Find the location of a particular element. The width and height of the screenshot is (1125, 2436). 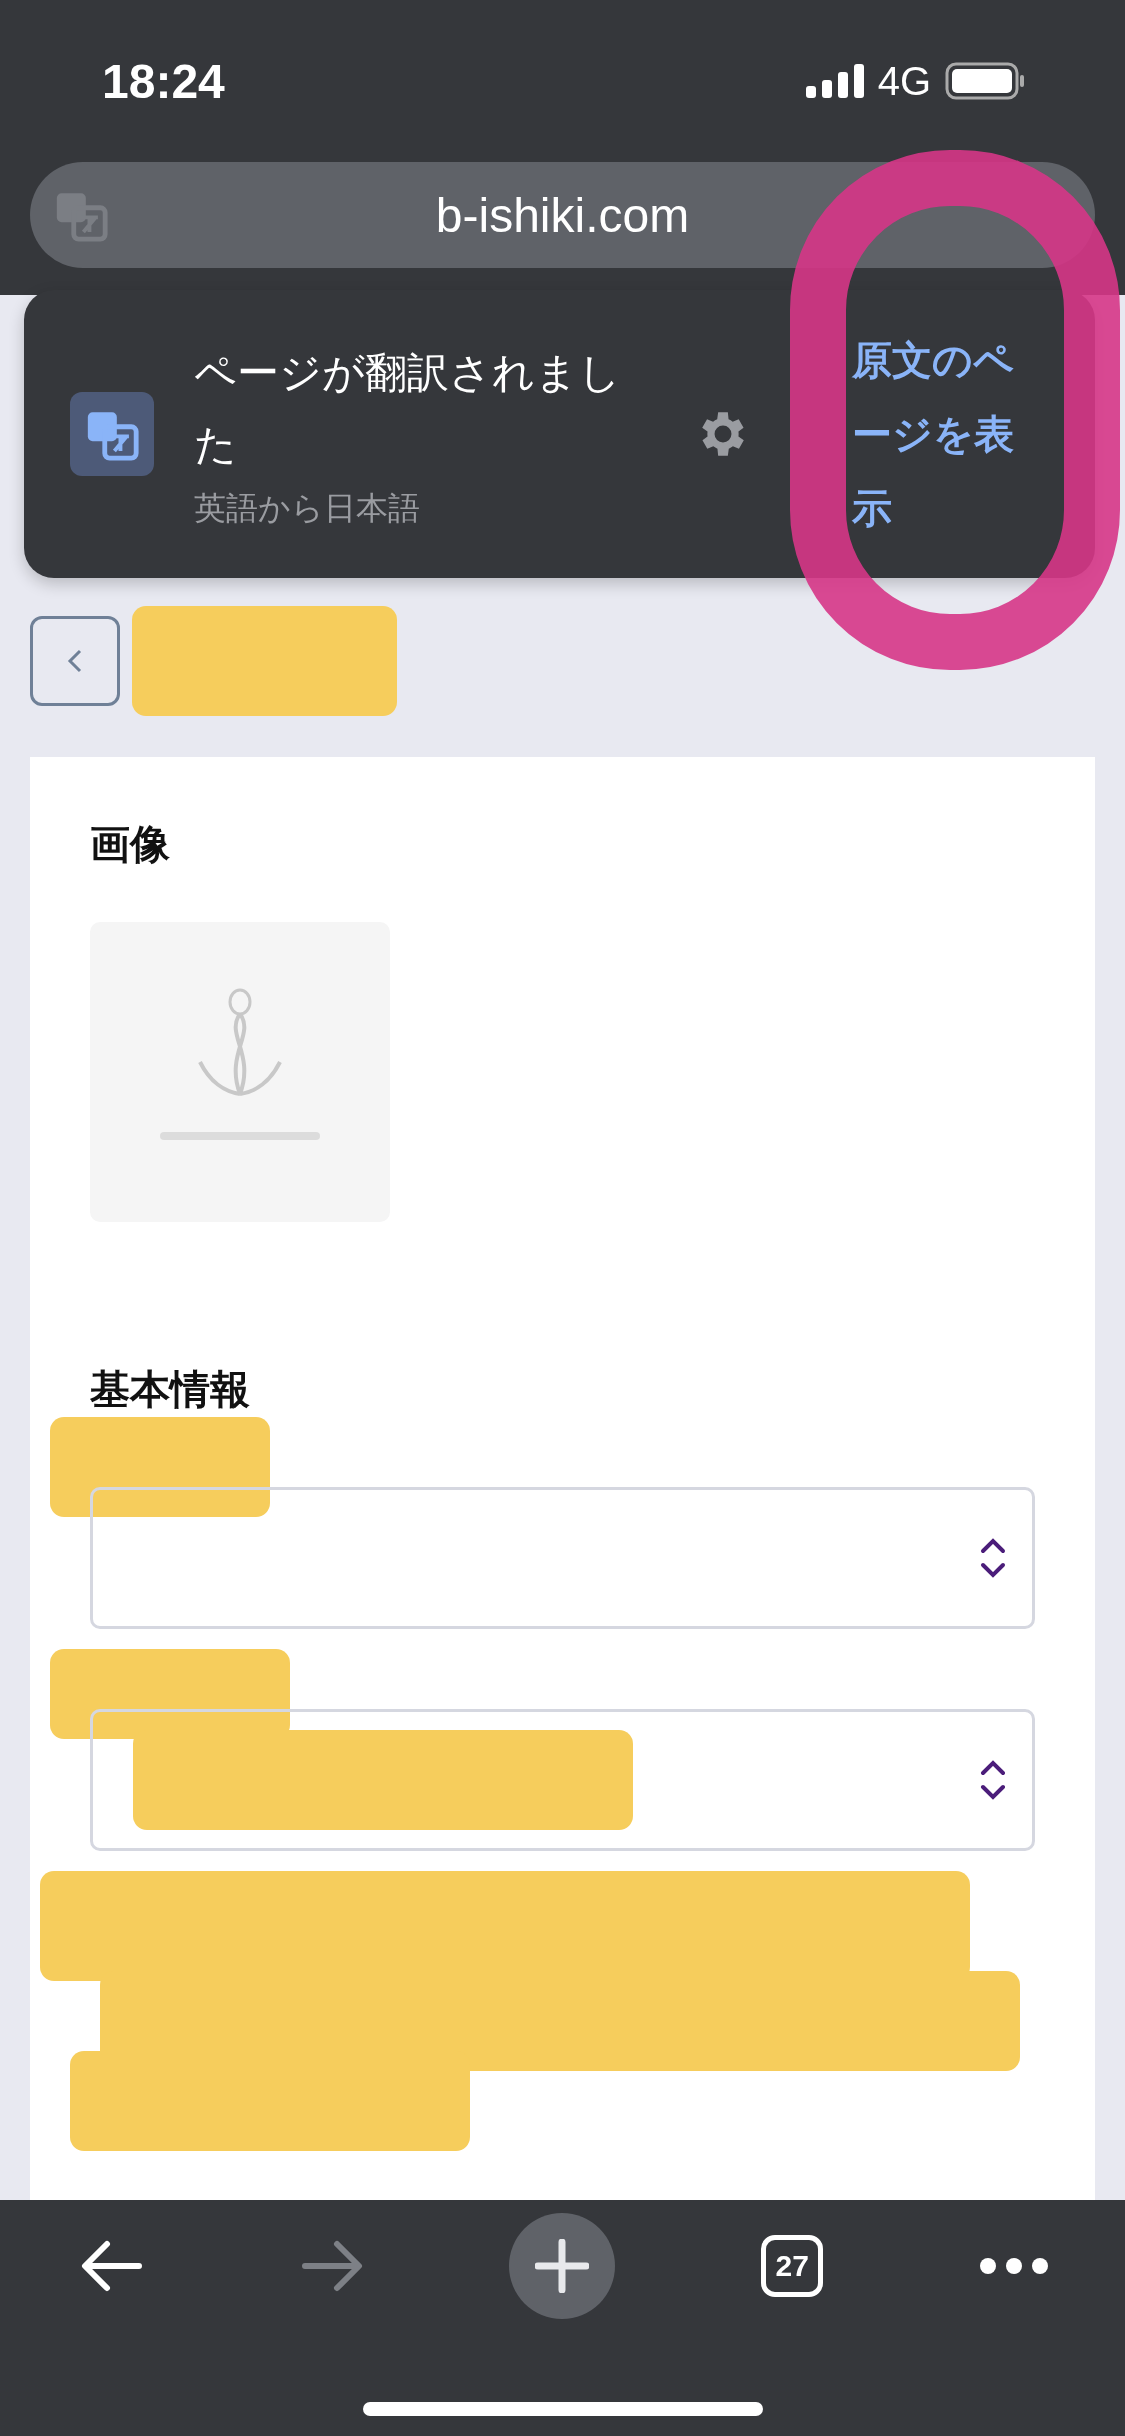

tabs-button: 27 is located at coordinates (792, 2266).